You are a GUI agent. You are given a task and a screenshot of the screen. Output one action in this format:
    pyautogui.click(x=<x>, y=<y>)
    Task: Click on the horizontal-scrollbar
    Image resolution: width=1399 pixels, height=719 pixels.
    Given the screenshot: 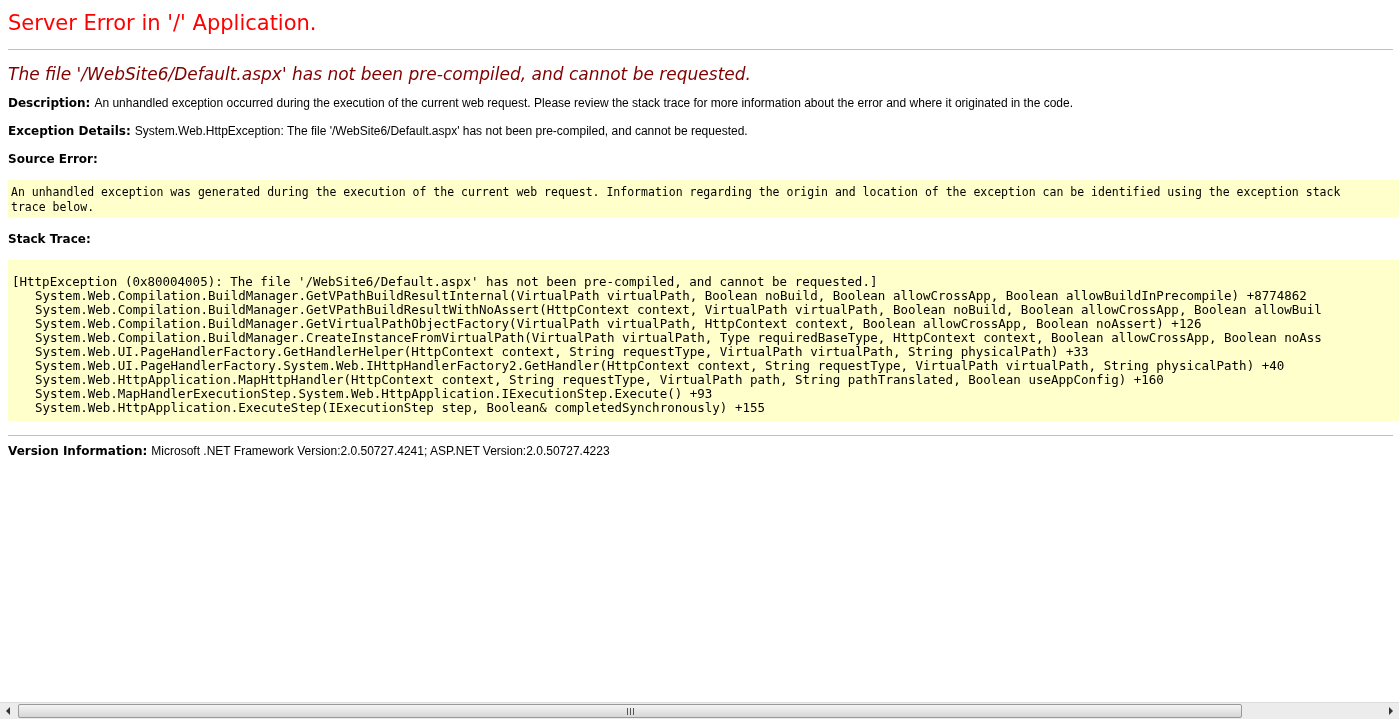 What is the action you would take?
    pyautogui.click(x=699, y=710)
    